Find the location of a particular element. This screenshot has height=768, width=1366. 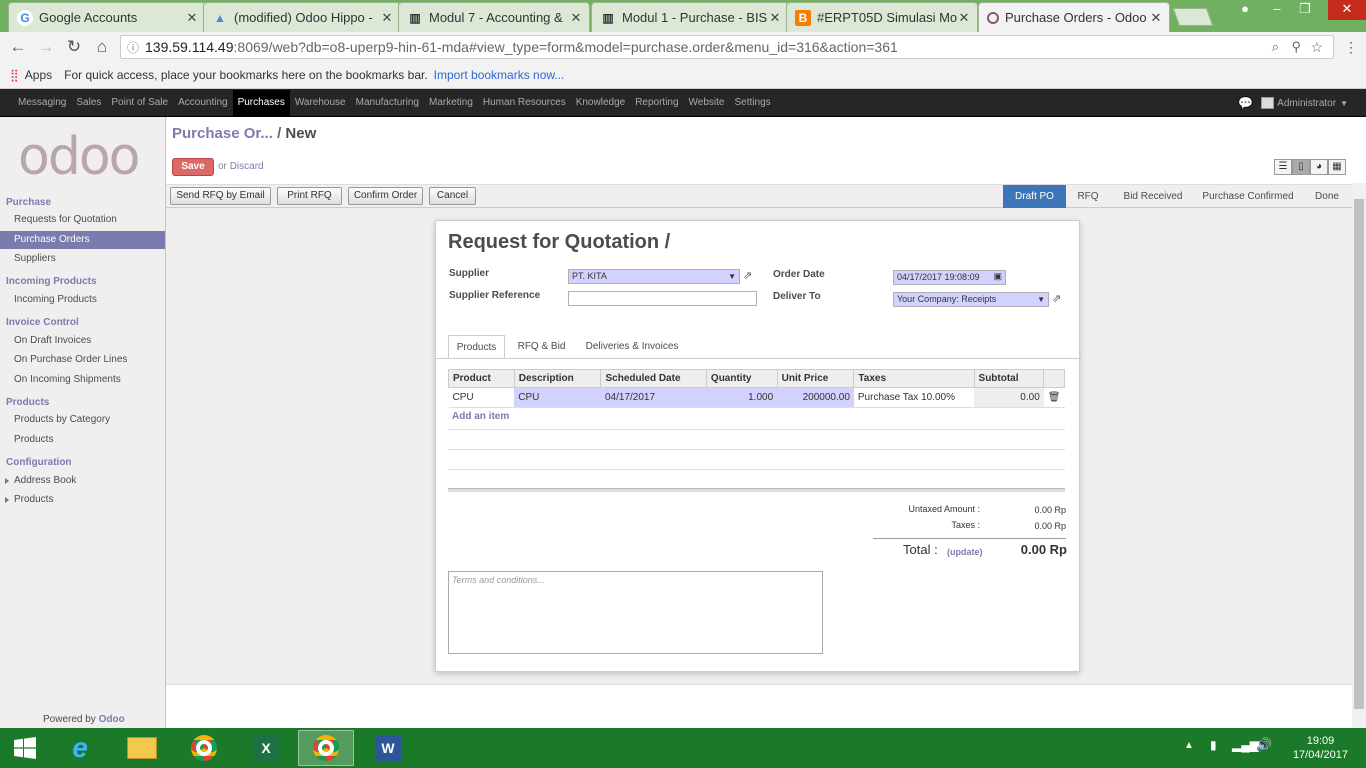

cell-description: CPU is located at coordinates (557, 397).